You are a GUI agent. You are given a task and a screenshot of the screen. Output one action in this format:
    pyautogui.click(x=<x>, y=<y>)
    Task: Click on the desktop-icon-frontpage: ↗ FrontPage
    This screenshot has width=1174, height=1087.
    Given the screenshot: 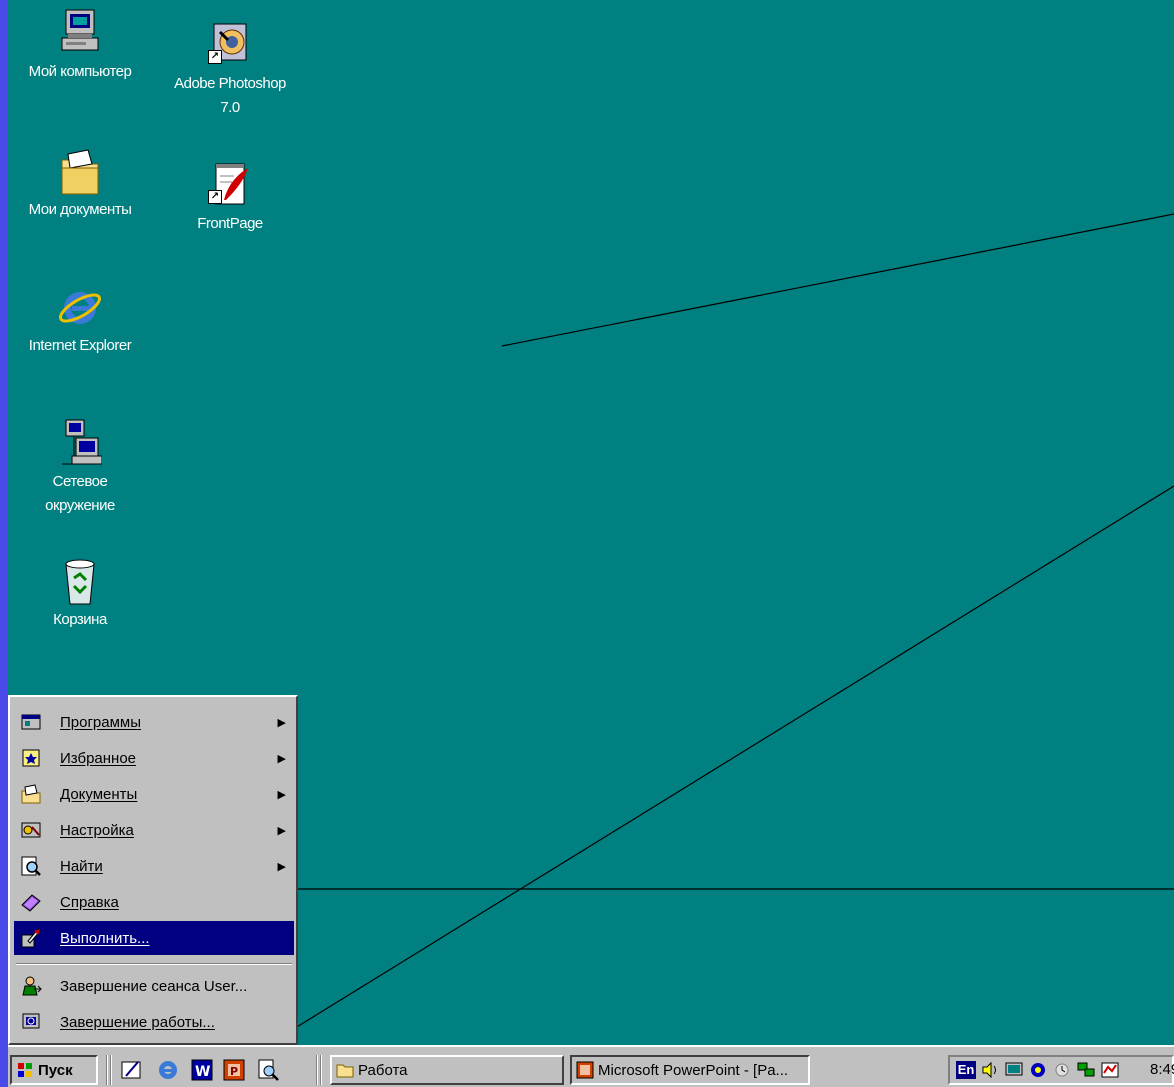 What is the action you would take?
    pyautogui.click(x=230, y=198)
    